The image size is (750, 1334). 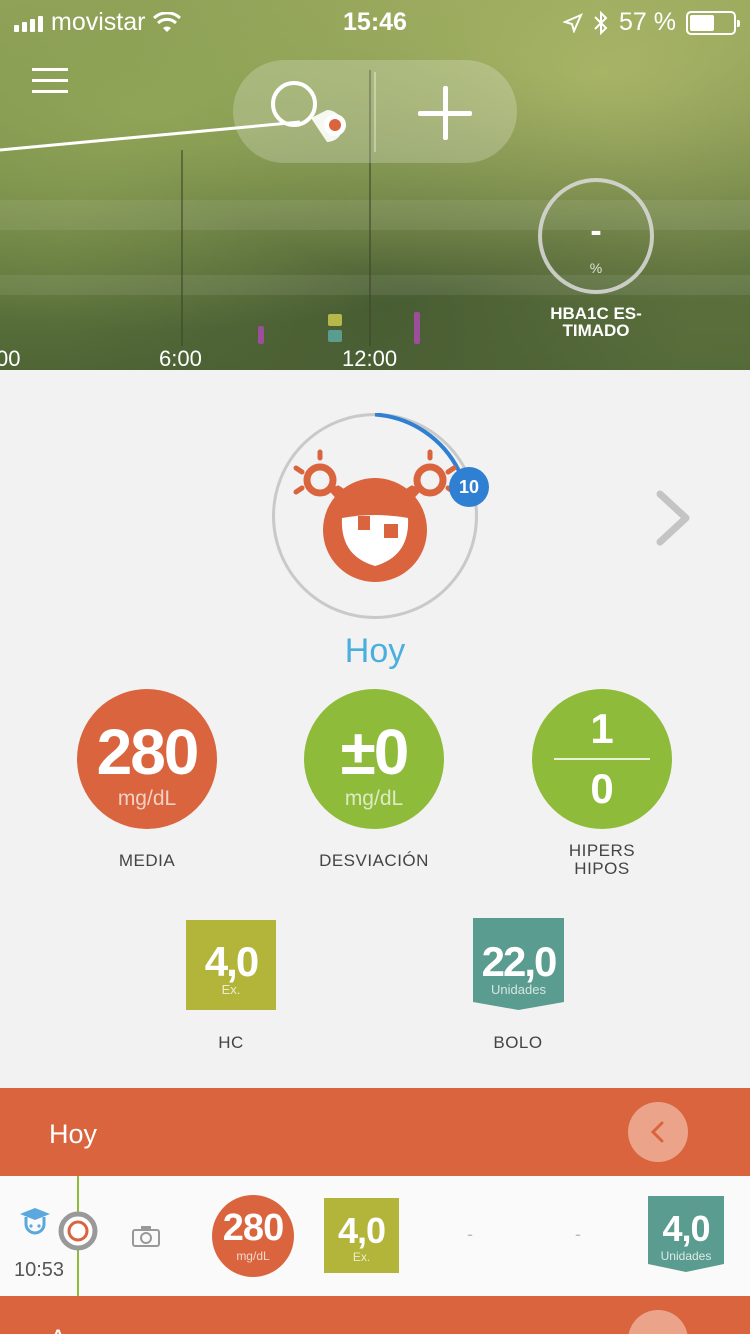 What do you see at coordinates (602, 728) in the screenshot?
I see `hipers-value: 1` at bounding box center [602, 728].